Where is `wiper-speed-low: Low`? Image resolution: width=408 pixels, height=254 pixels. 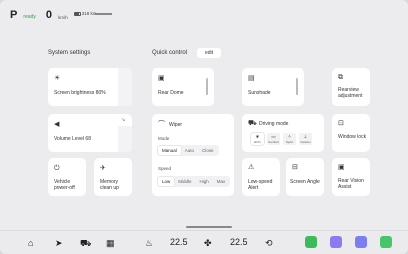
wiper-speed-low: Low is located at coordinates (166, 181).